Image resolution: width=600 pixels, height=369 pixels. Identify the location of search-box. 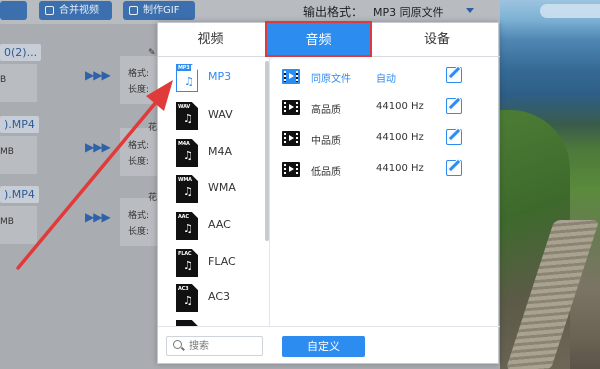
(214, 346).